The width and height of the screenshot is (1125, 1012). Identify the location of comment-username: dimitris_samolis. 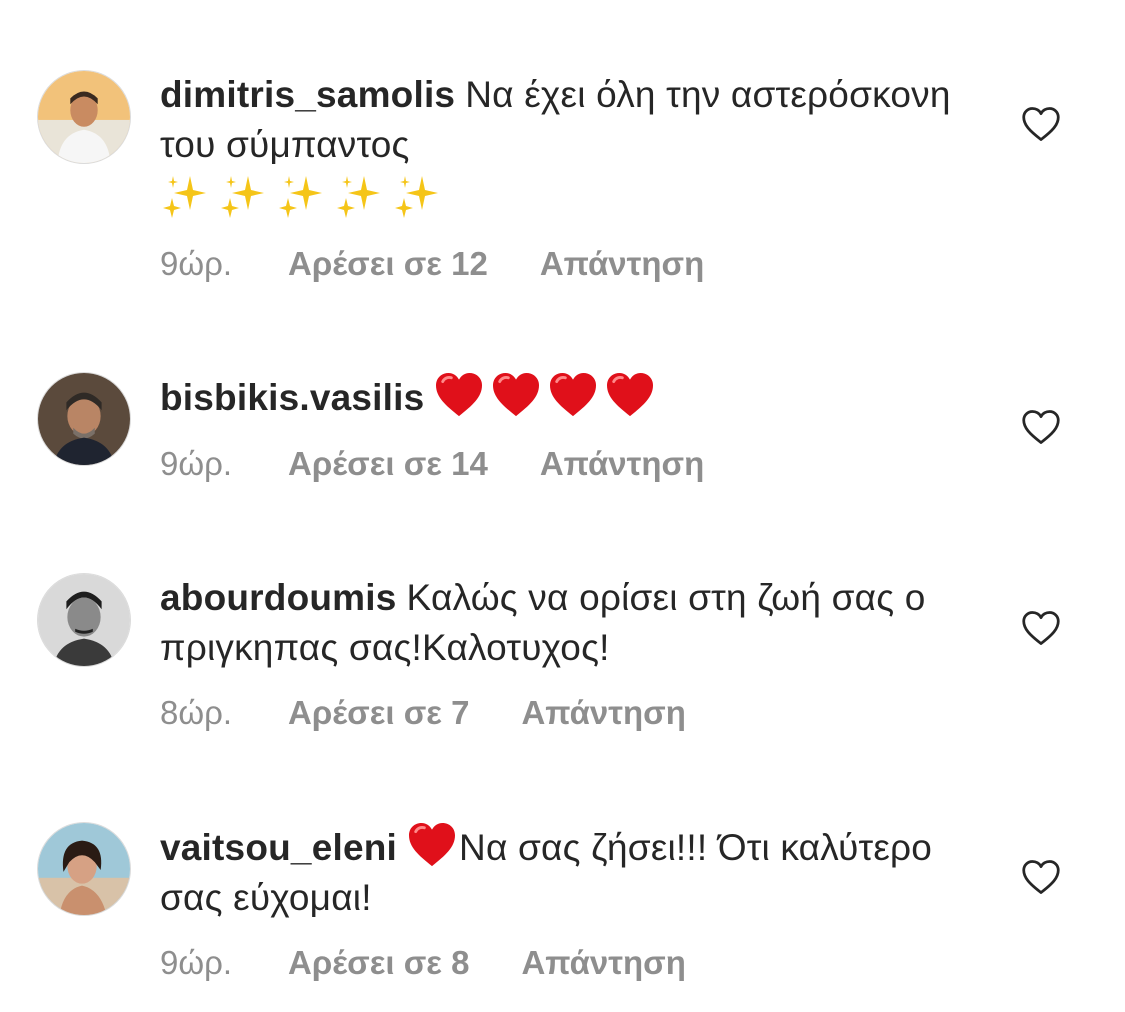
(307, 94).